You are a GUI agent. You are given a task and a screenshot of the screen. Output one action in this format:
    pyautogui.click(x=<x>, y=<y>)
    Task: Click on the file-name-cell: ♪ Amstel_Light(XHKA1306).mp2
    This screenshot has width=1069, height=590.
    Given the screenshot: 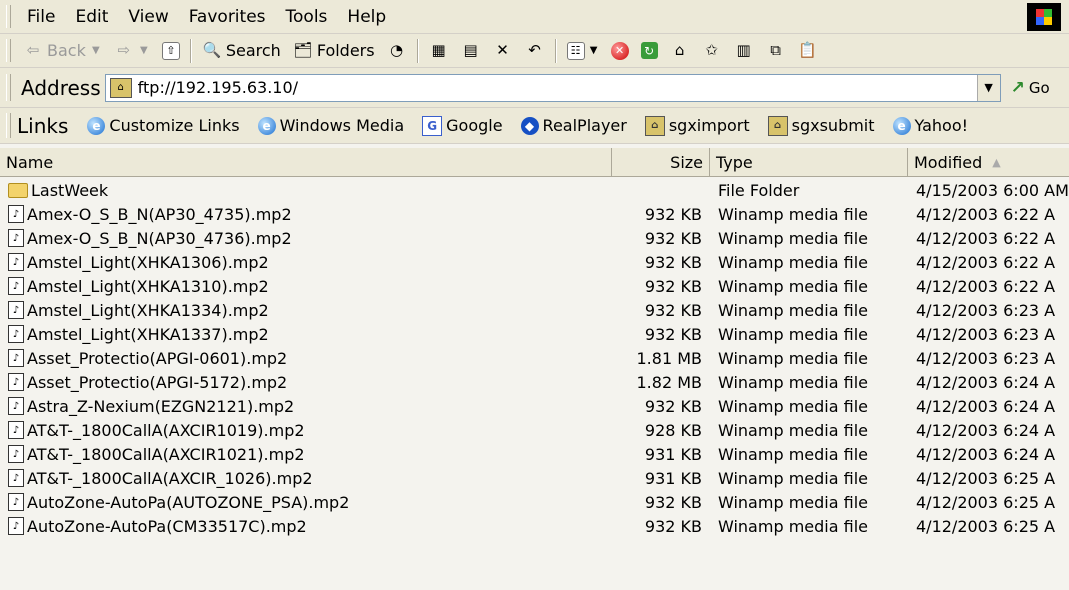 What is the action you would take?
    pyautogui.click(x=308, y=262)
    